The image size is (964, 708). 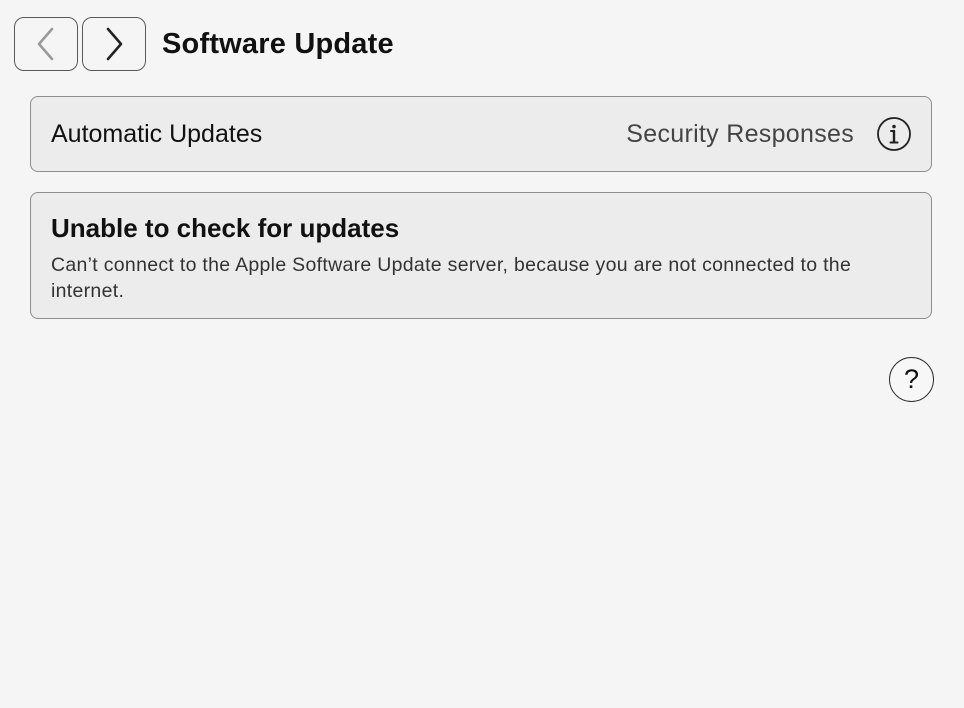 What do you see at coordinates (157, 133) in the screenshot?
I see `automatic-updates-label: Automatic Updates` at bounding box center [157, 133].